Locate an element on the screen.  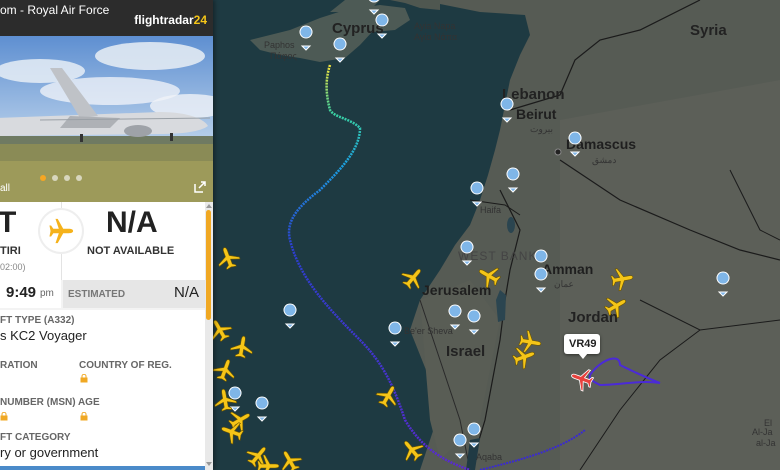
expand-icon is located at coordinates (200, 187).